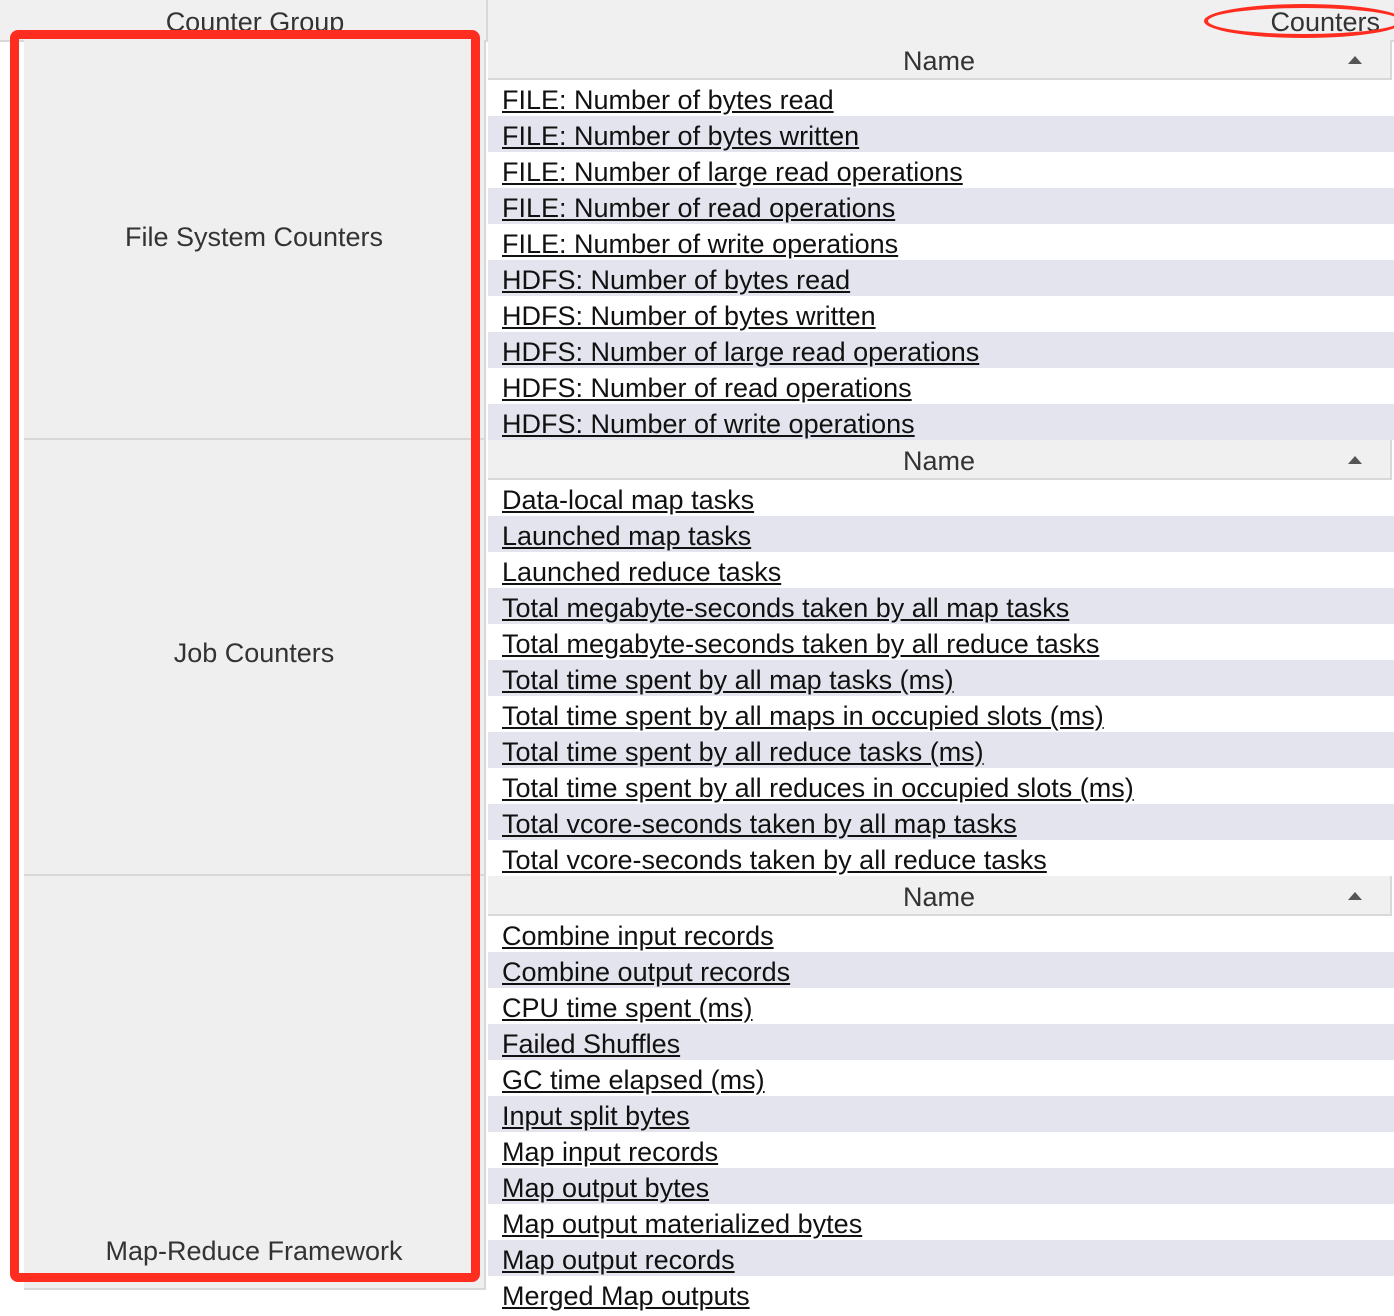  Describe the element at coordinates (941, 386) in the screenshot. I see `table-row: HDFS: Number of read operations` at that location.